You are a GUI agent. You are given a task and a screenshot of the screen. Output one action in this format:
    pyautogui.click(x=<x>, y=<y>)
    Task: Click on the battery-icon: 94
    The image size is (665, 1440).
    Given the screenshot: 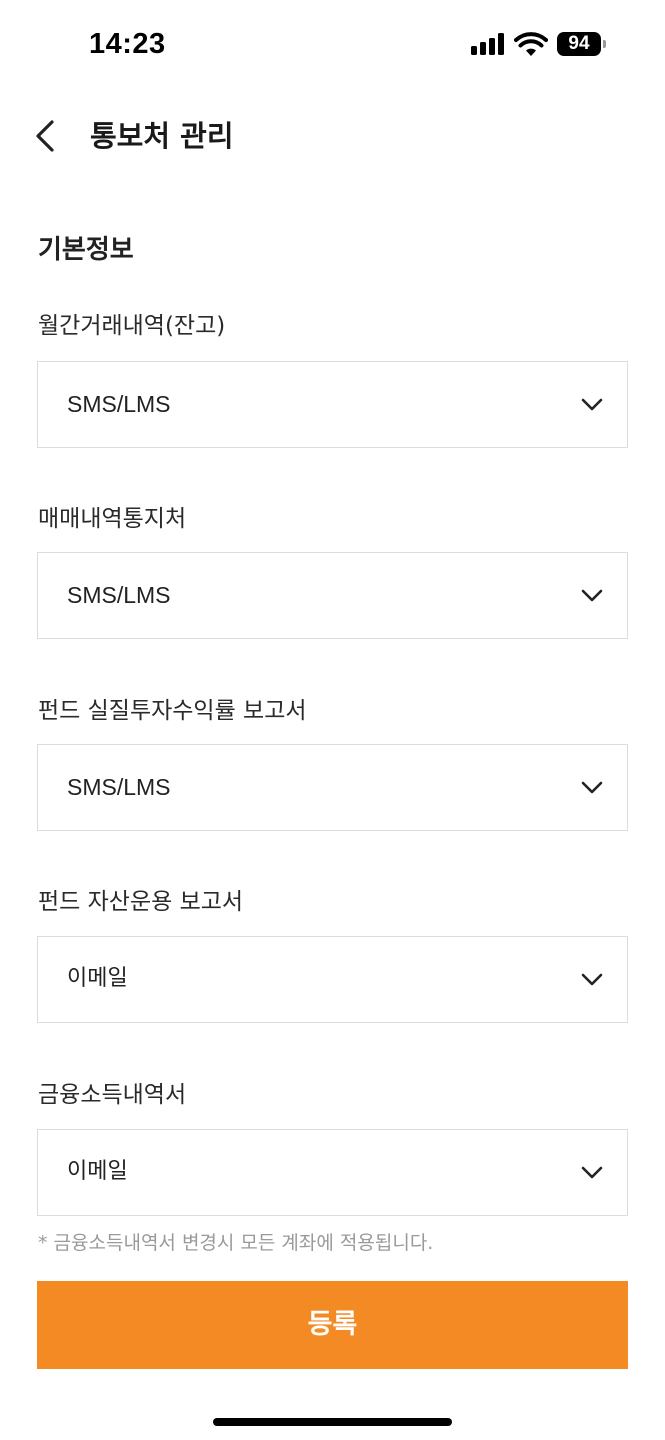 What is the action you would take?
    pyautogui.click(x=582, y=44)
    